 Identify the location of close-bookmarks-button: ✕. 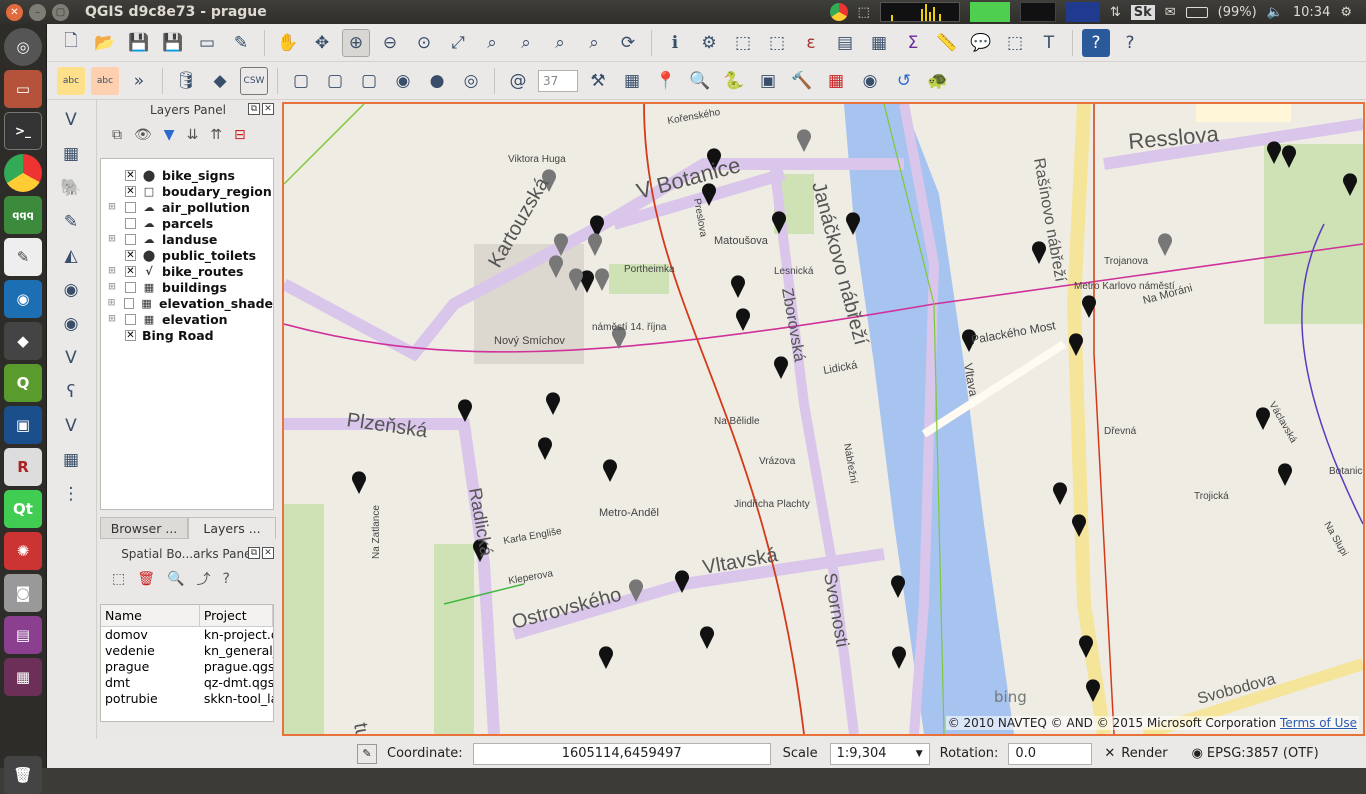
(268, 553).